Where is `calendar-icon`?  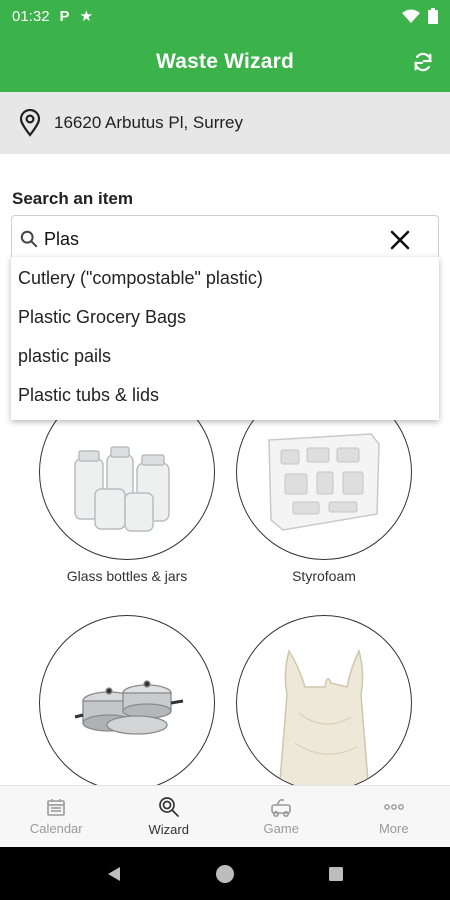
calendar-icon is located at coordinates (56, 807).